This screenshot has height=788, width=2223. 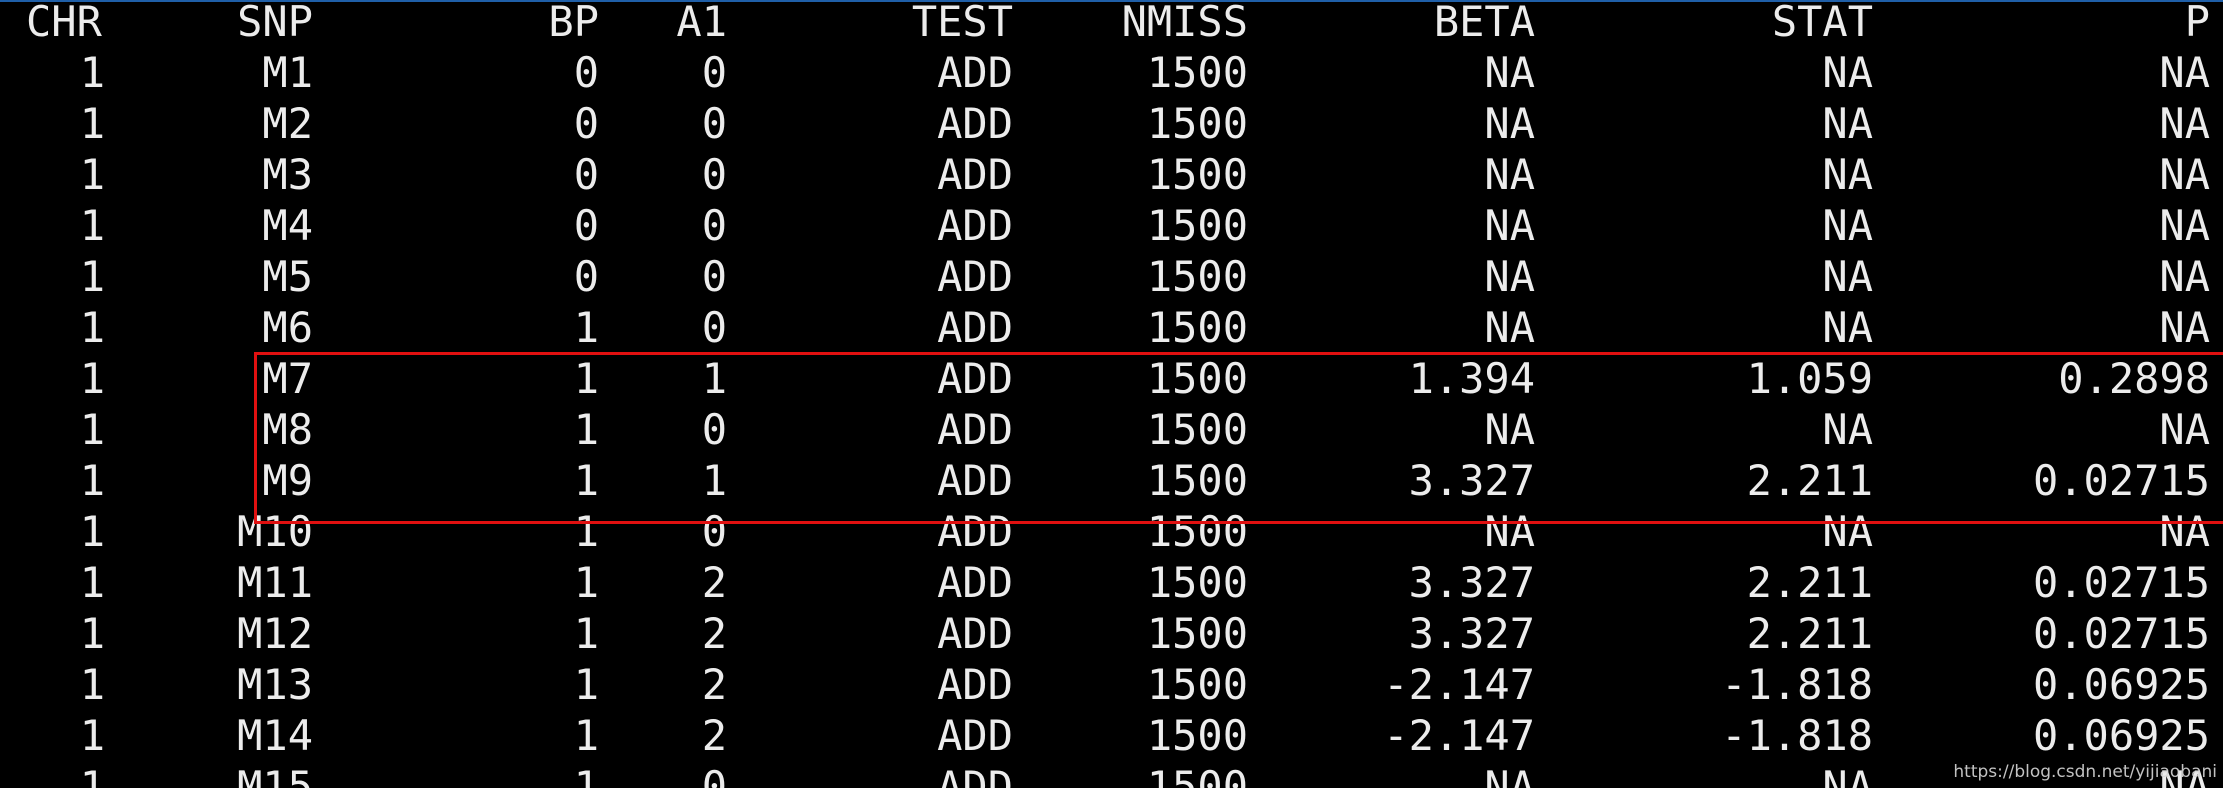 What do you see at coordinates (275, 633) in the screenshot?
I see `cell-snp: M12` at bounding box center [275, 633].